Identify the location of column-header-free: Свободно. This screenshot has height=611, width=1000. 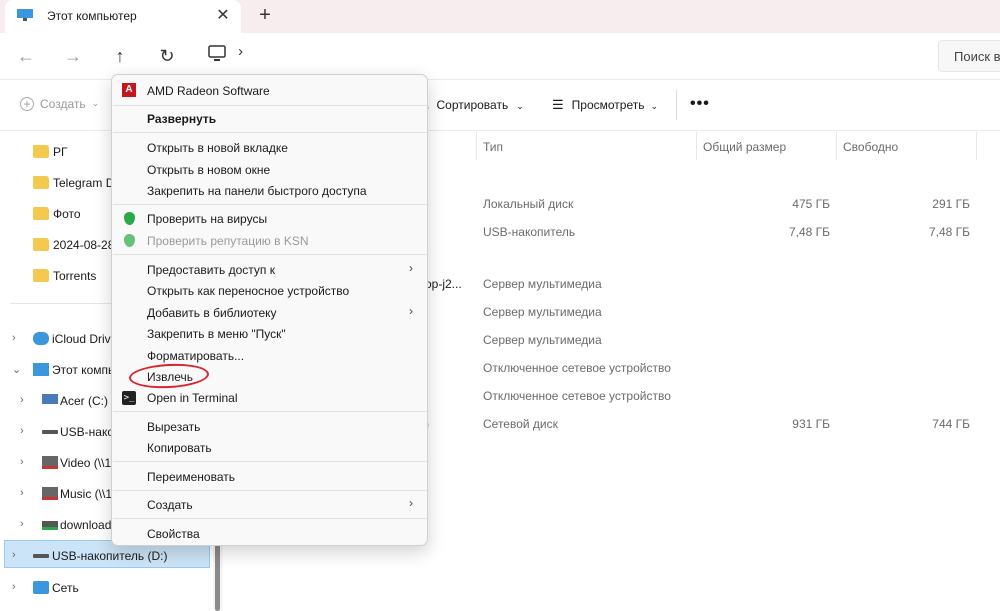
(870, 147).